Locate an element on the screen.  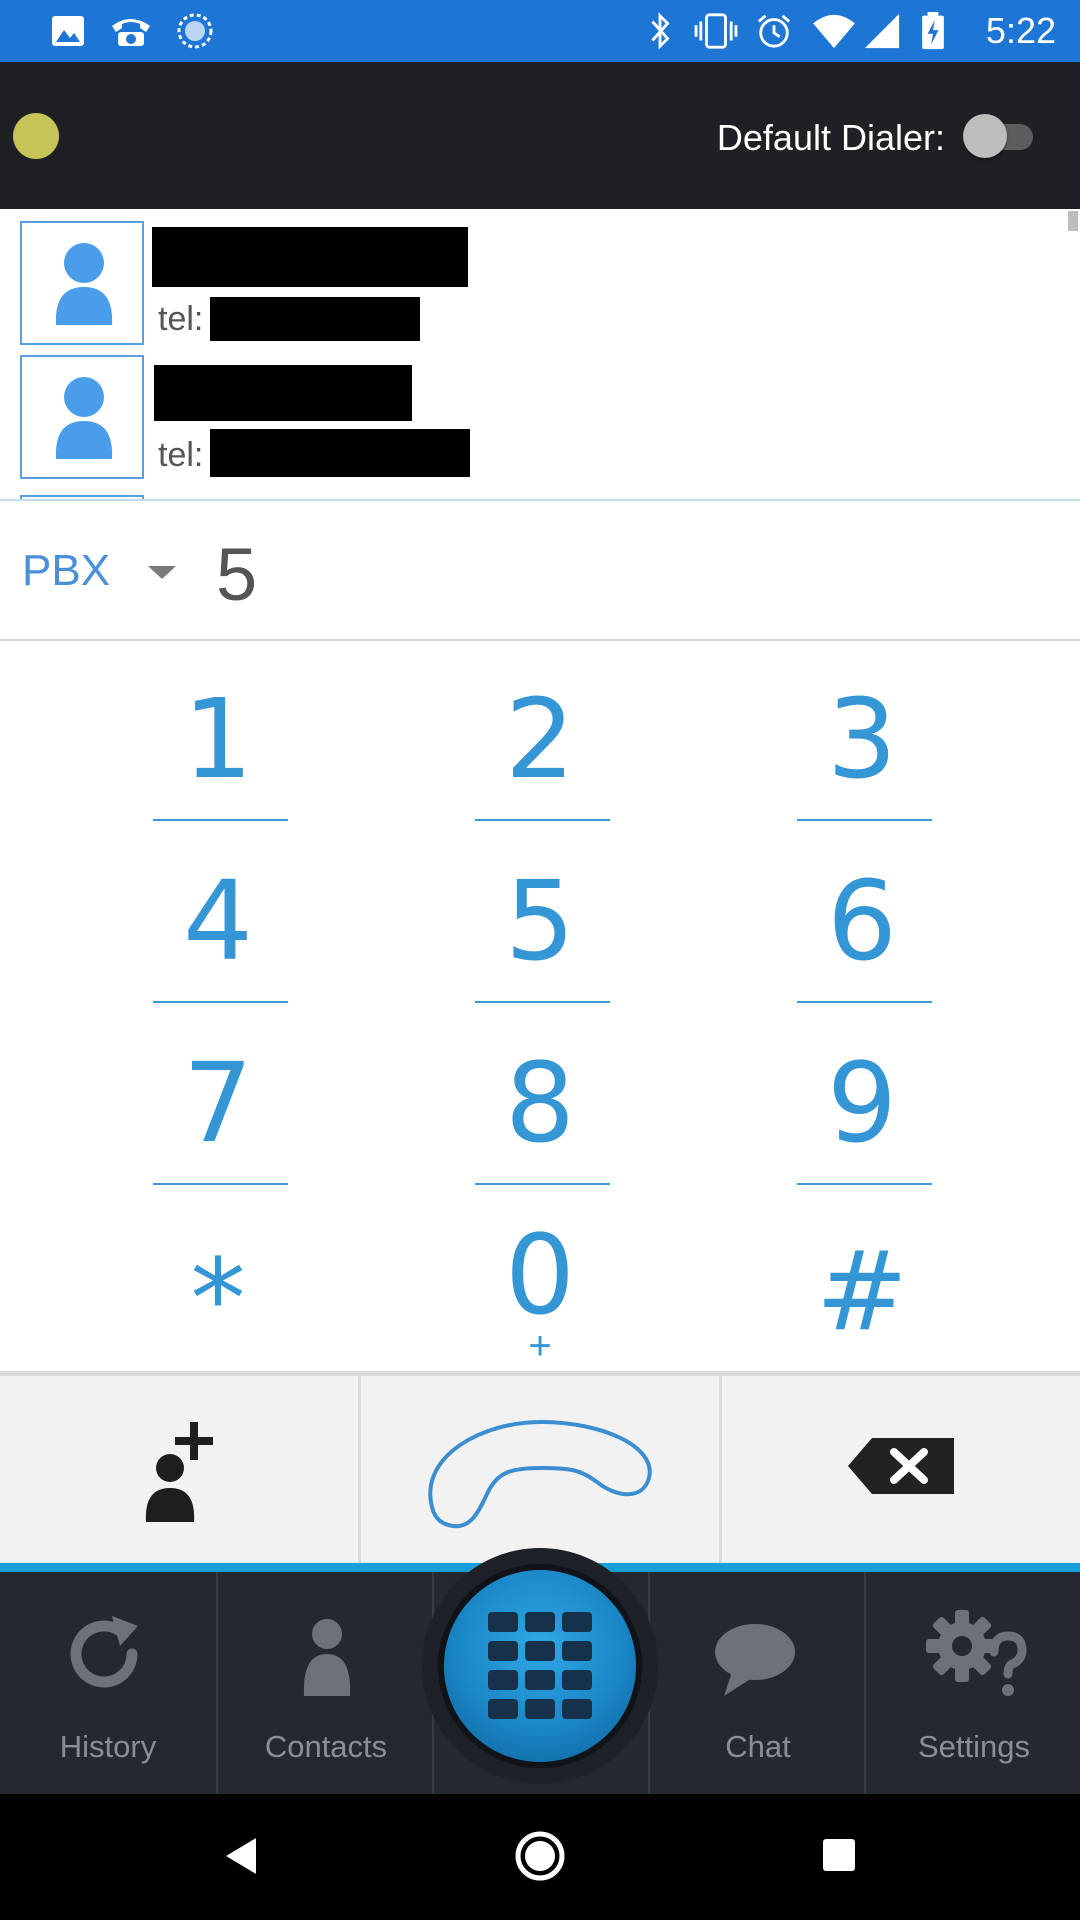
history-icon is located at coordinates (104, 1652).